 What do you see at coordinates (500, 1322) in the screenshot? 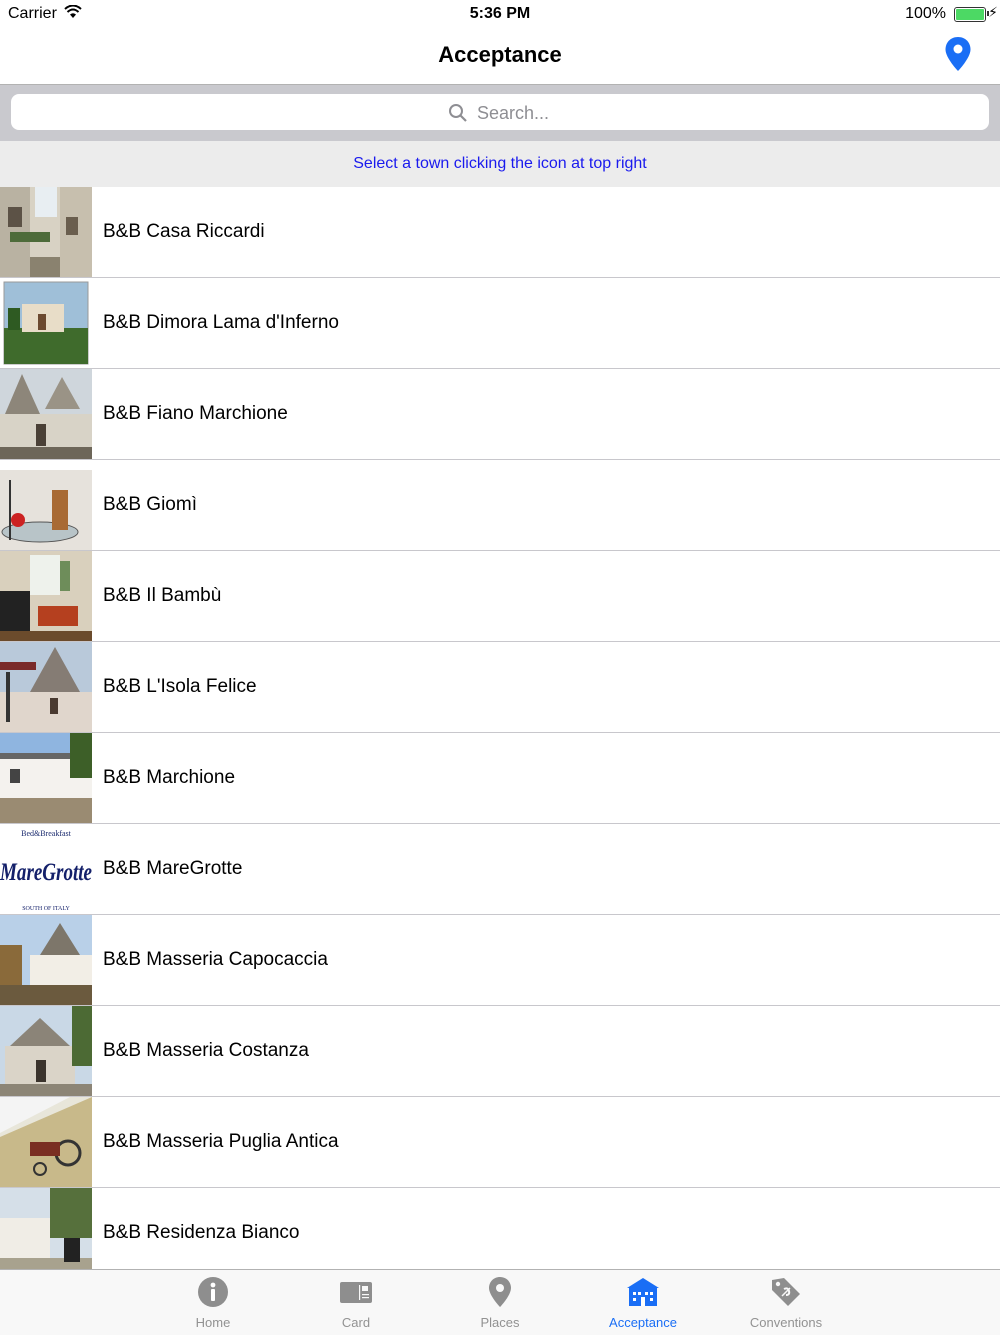
I see `tab-label: Places` at bounding box center [500, 1322].